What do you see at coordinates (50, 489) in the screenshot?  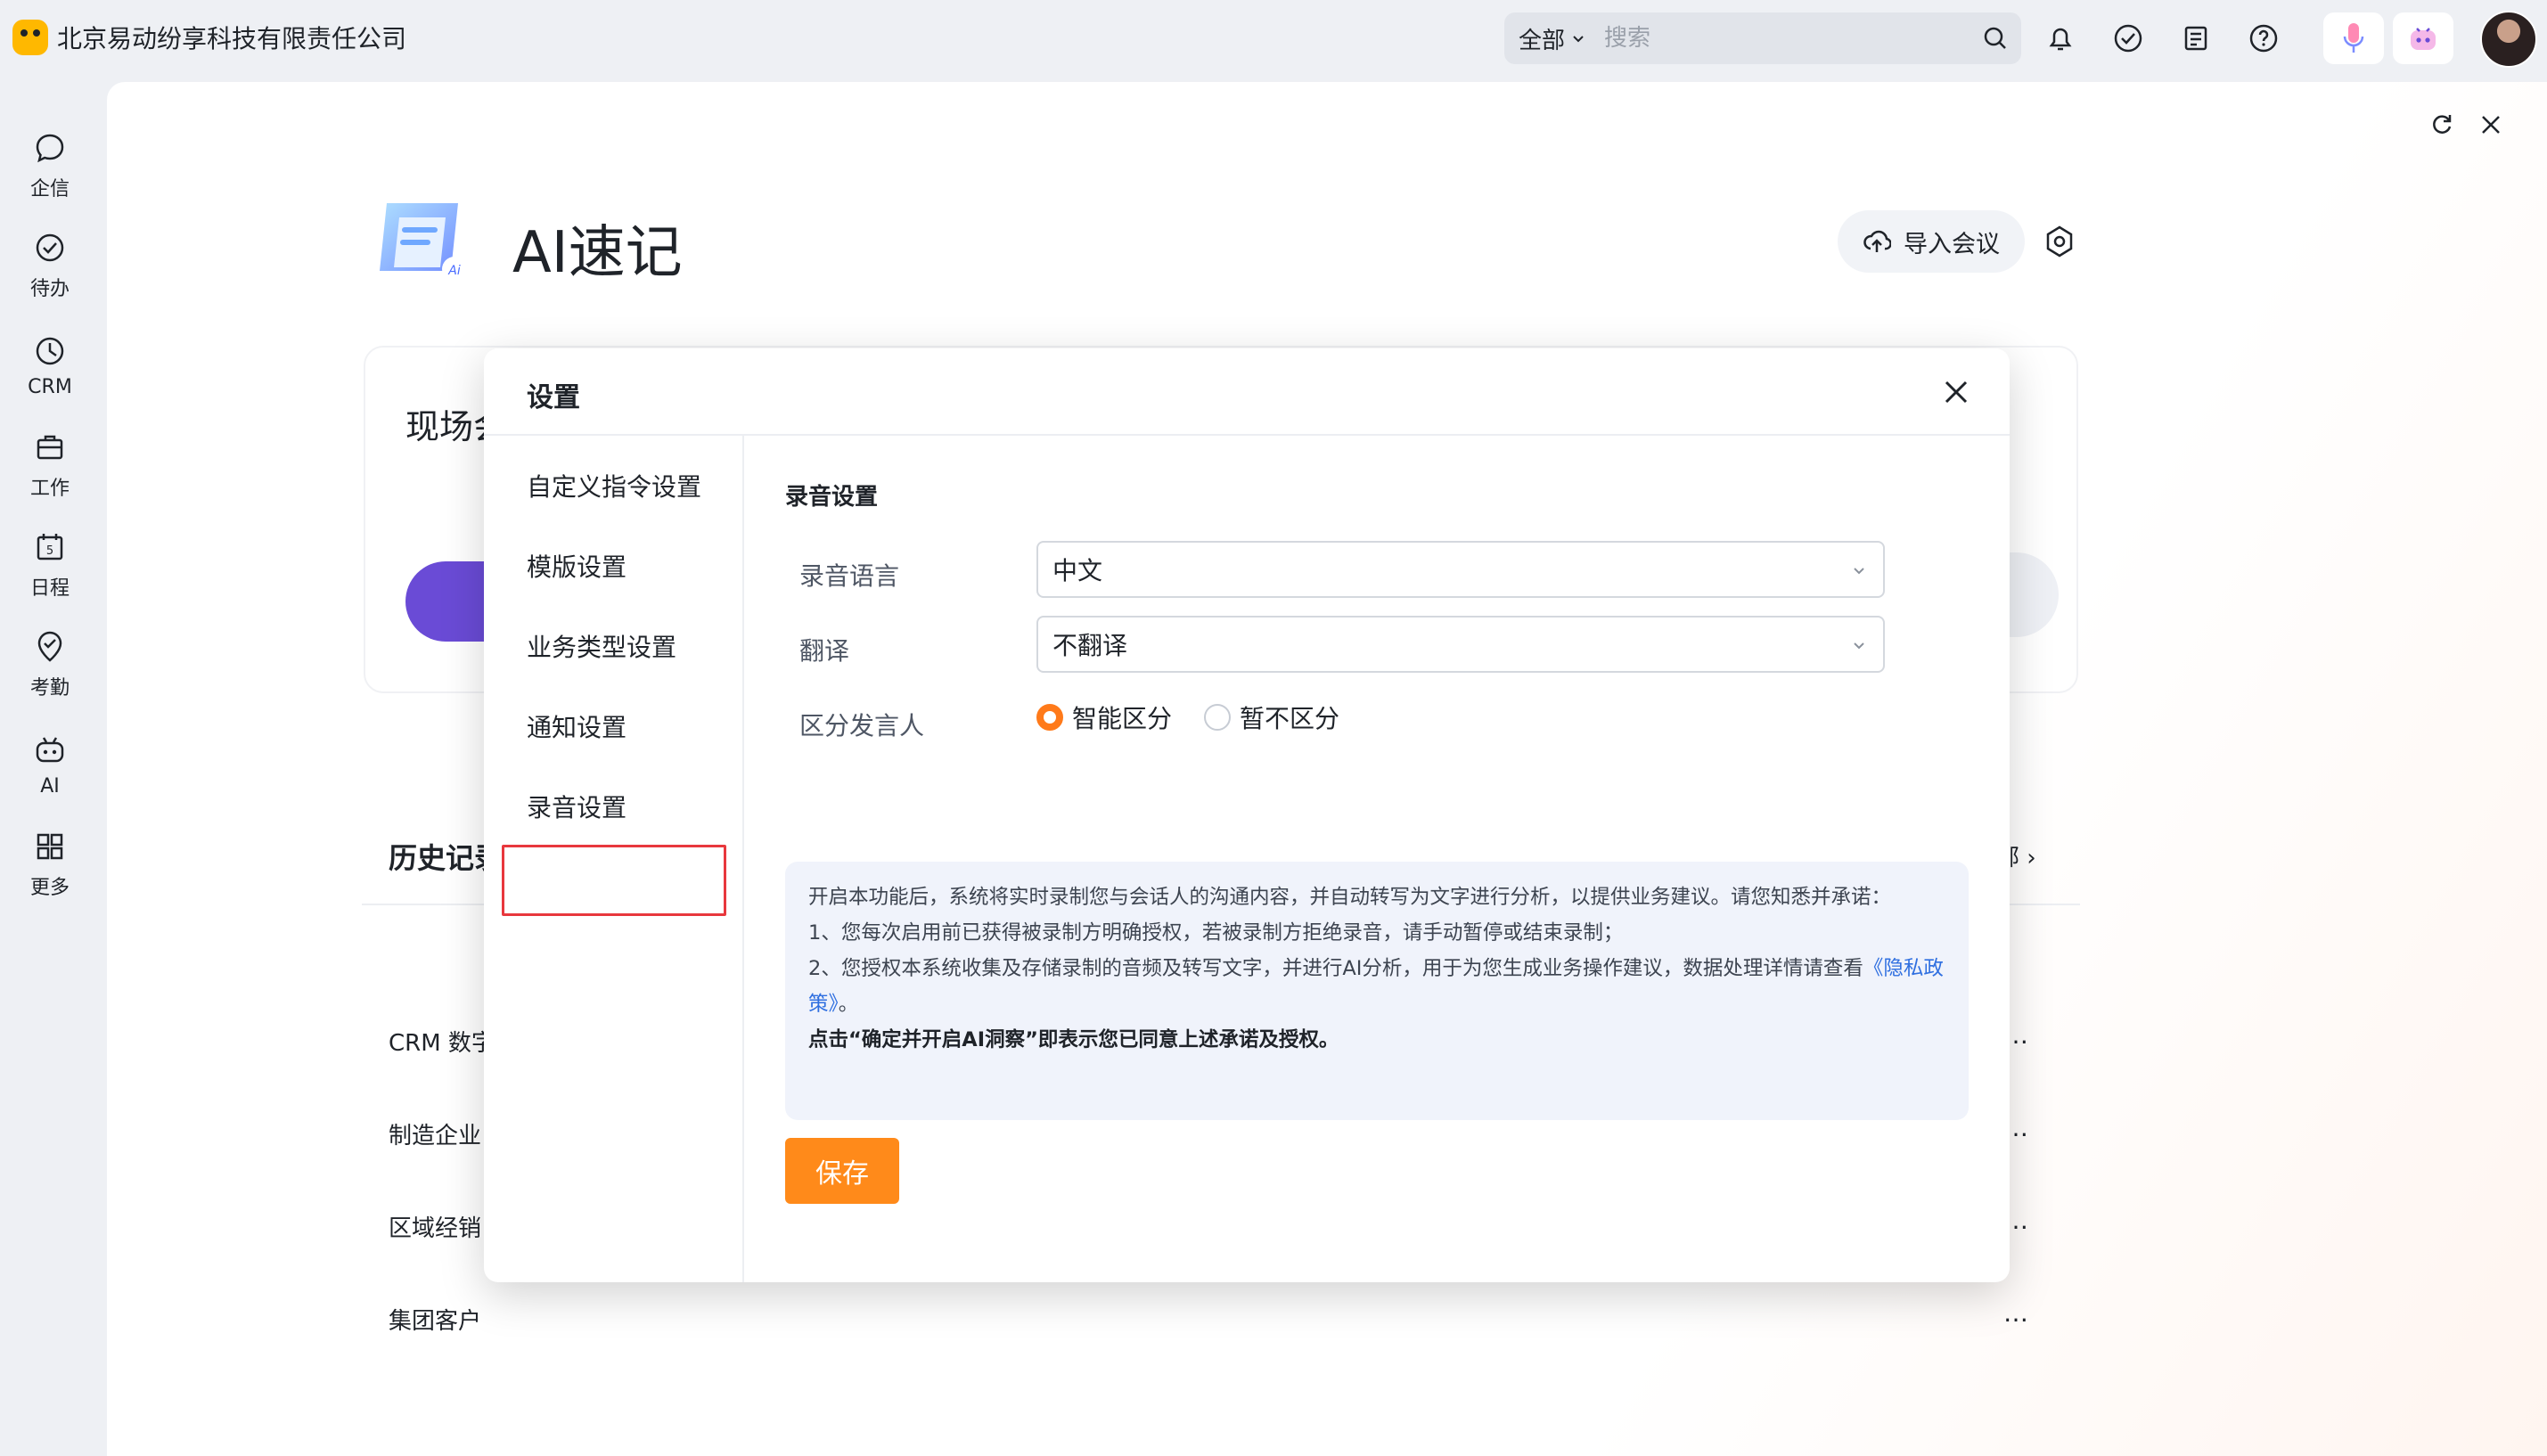 I see `nav-label: 工作` at bounding box center [50, 489].